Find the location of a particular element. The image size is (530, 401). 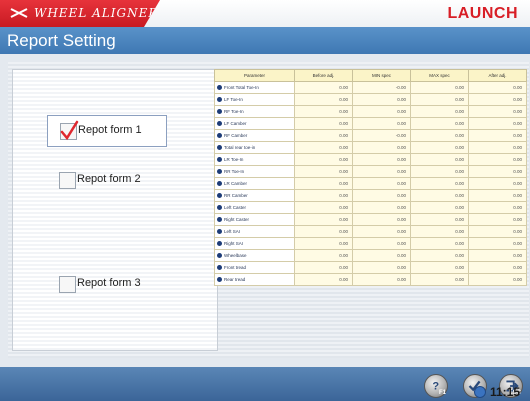

parameter-cell: Left SAI is located at coordinates (254, 231).